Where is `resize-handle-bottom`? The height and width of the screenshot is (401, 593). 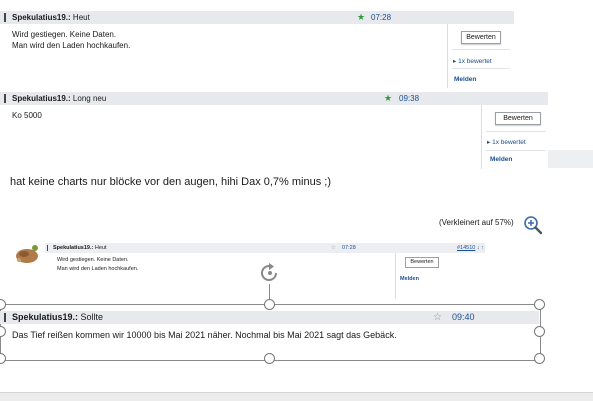 resize-handle-bottom is located at coordinates (269, 358).